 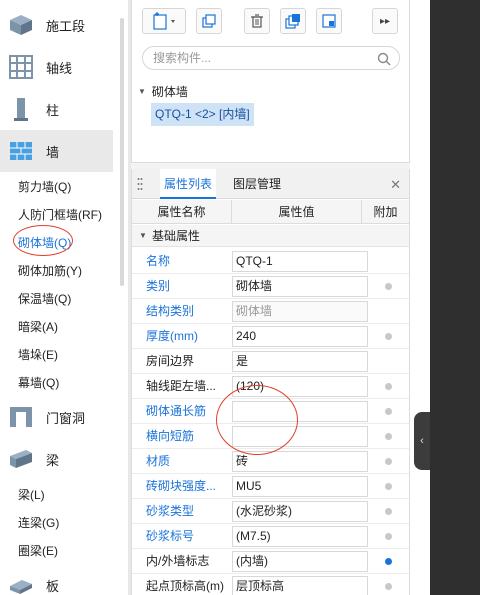 What do you see at coordinates (172, 336) in the screenshot?
I see `property-name: 厚度(mm)` at bounding box center [172, 336].